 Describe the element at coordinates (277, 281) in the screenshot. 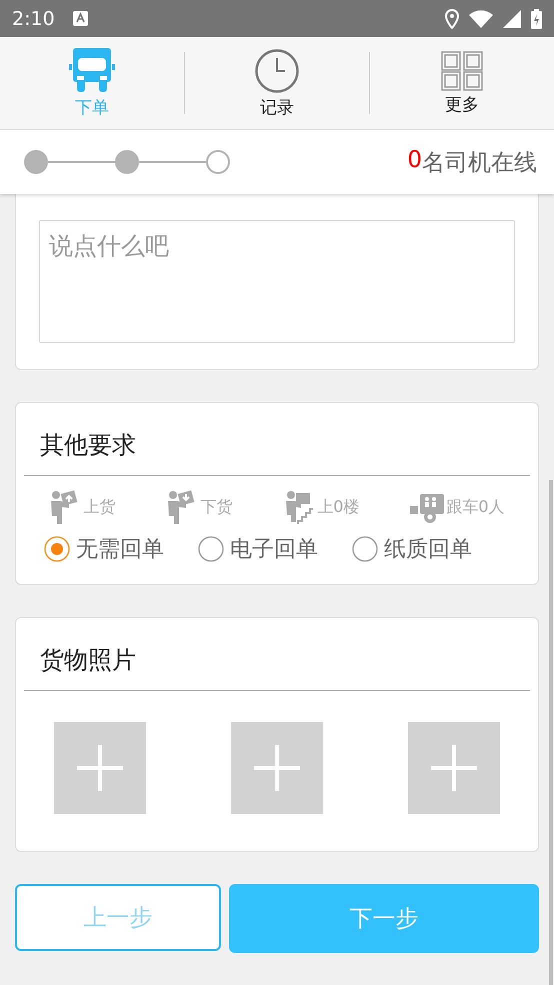

I see `message-field: 说点什么吧` at that location.